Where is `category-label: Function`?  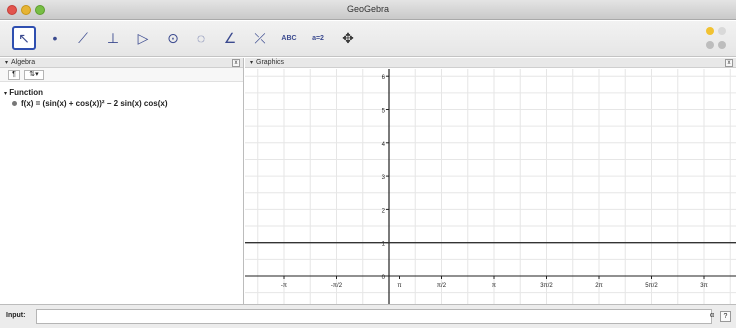 category-label: Function is located at coordinates (26, 92).